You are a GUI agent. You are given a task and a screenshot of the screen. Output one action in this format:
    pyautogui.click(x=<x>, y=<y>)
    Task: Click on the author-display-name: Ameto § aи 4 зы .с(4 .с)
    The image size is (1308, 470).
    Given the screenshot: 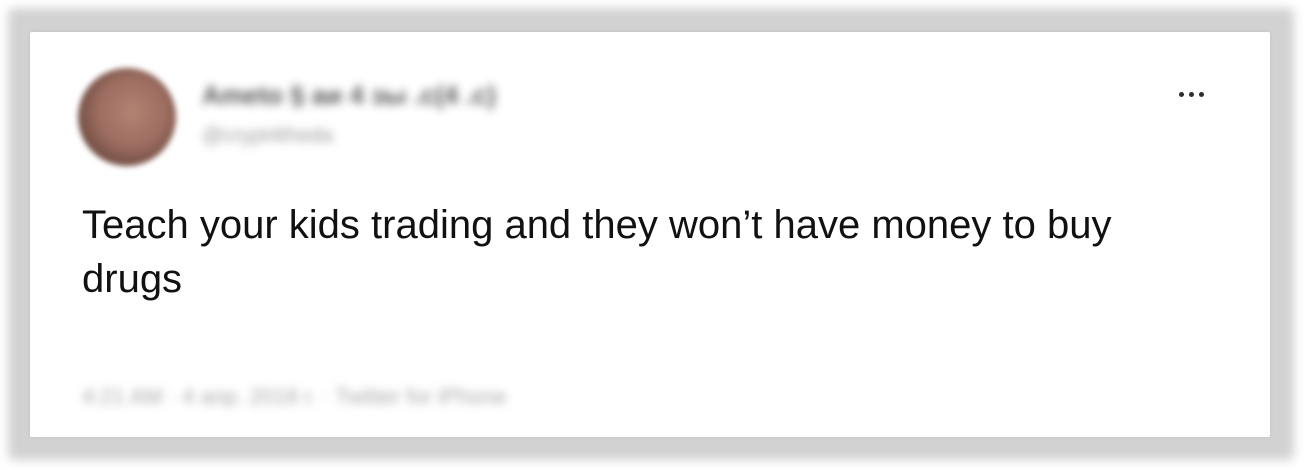 What is the action you would take?
    pyautogui.click(x=349, y=95)
    